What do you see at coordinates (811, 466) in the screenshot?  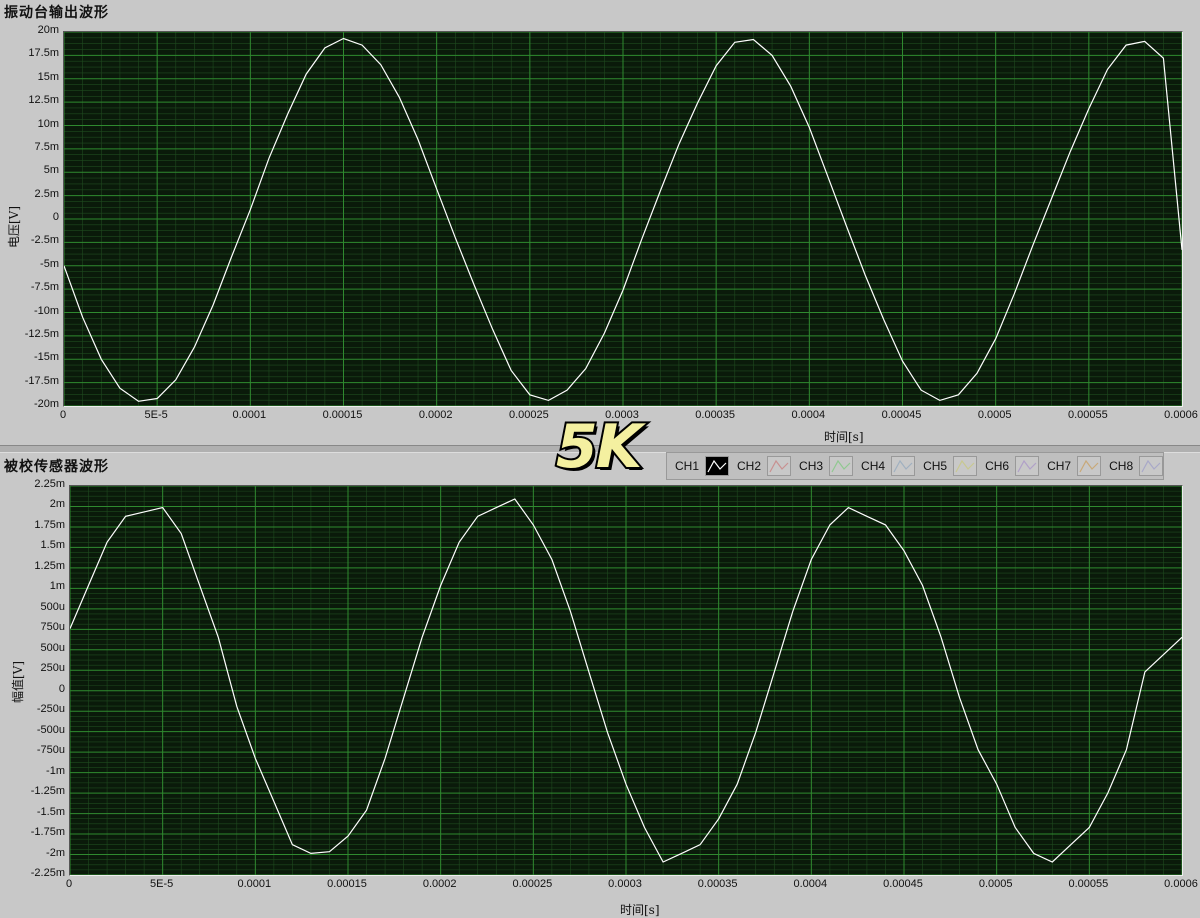 I see `legend-label: CH3` at bounding box center [811, 466].